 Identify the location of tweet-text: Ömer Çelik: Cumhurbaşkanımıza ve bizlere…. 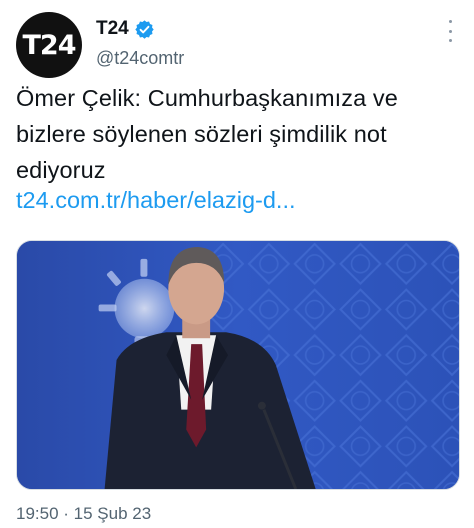
(207, 134).